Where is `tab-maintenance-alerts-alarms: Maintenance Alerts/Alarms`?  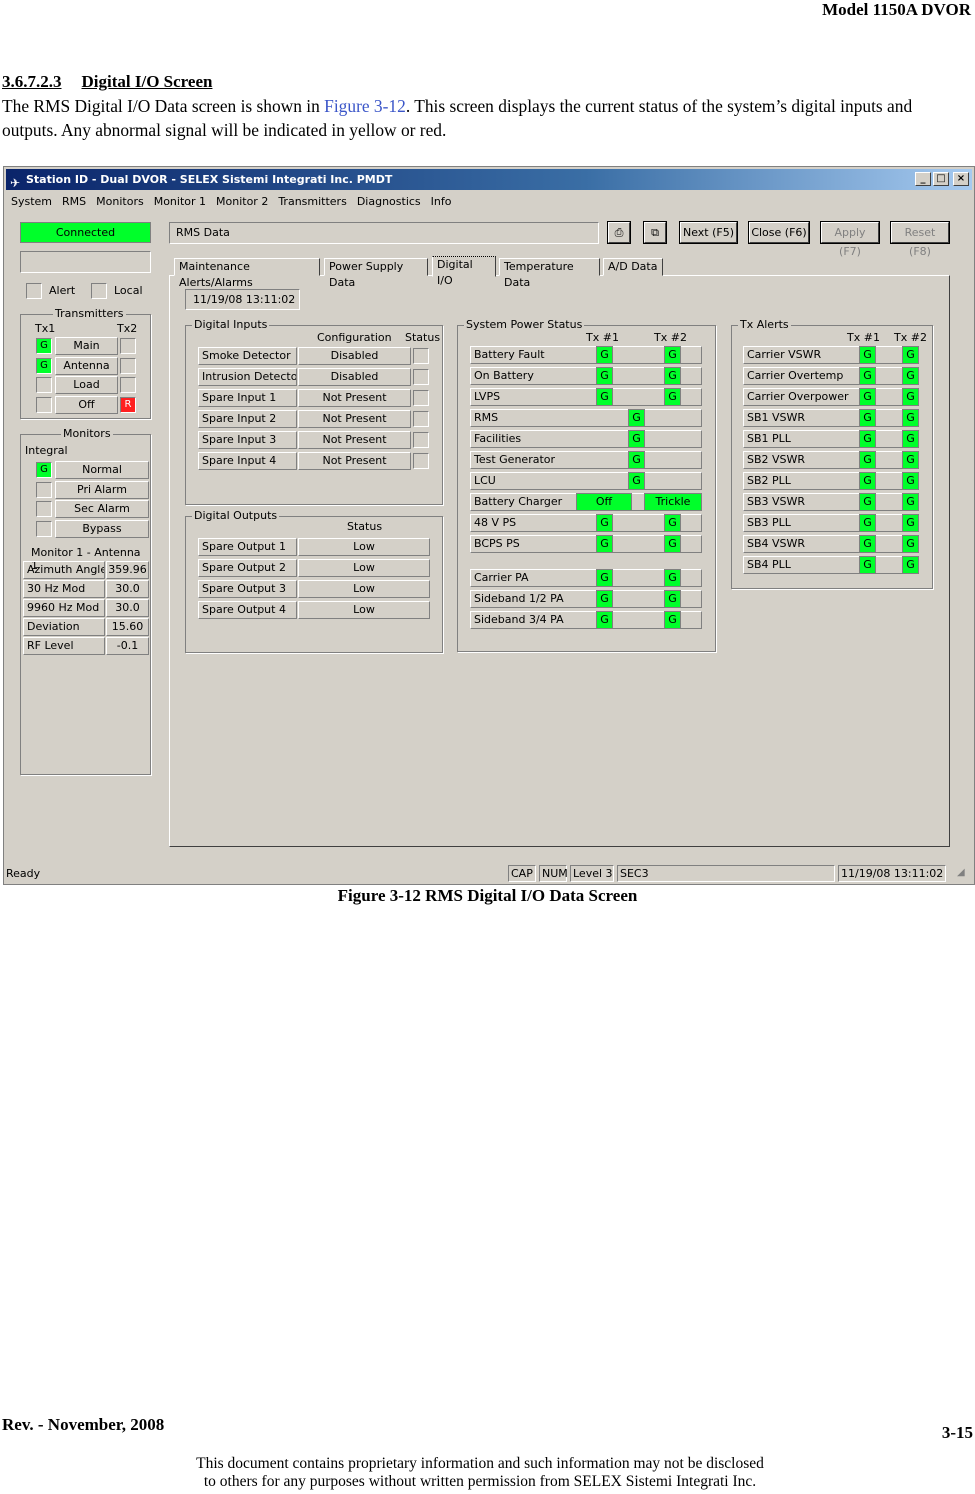
tab-maintenance-alerts-alarms: Maintenance Alerts/Alarms is located at coordinates (247, 273).